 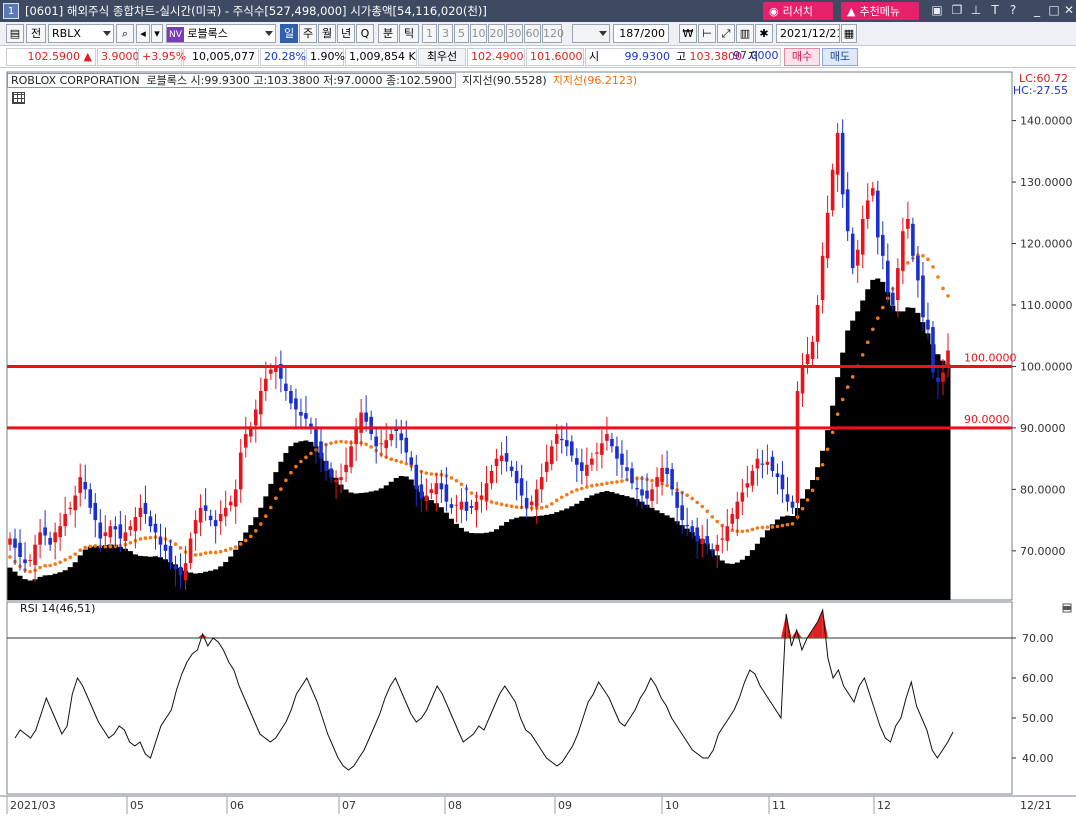 What do you see at coordinates (808, 33) in the screenshot?
I see `date-field: 2021/12/21` at bounding box center [808, 33].